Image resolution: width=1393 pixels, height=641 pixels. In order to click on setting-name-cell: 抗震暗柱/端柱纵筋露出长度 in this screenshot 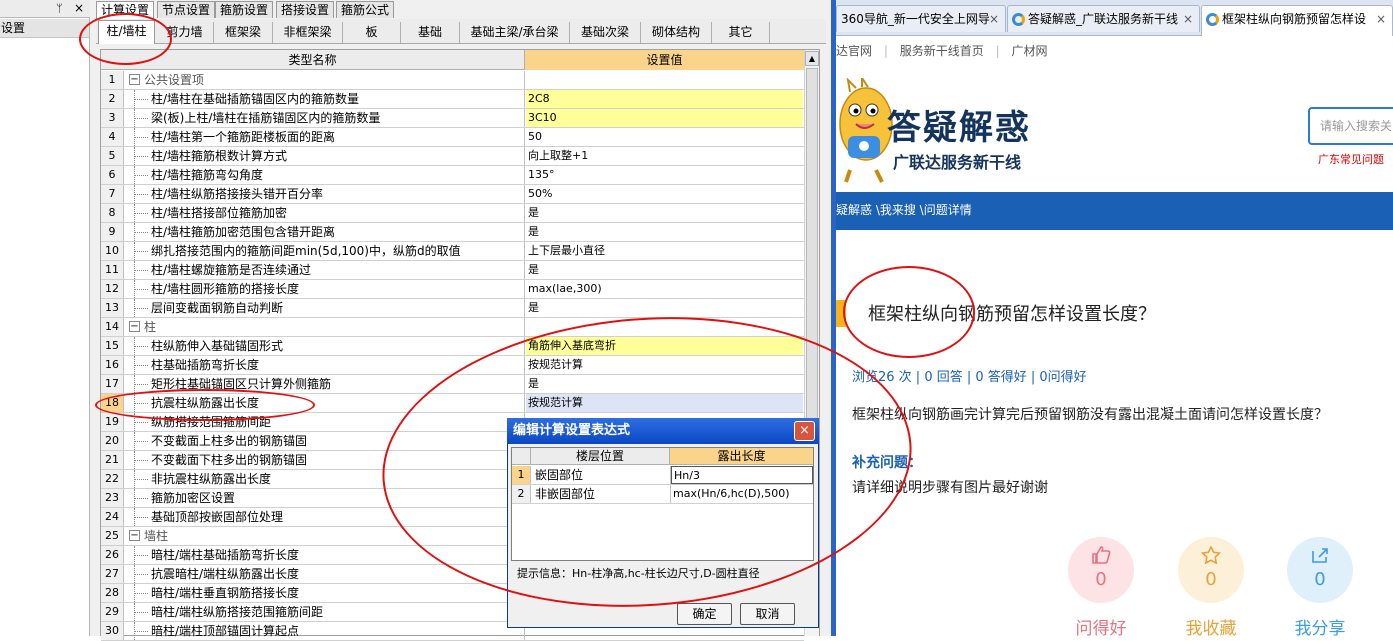, I will do `click(325, 574)`.